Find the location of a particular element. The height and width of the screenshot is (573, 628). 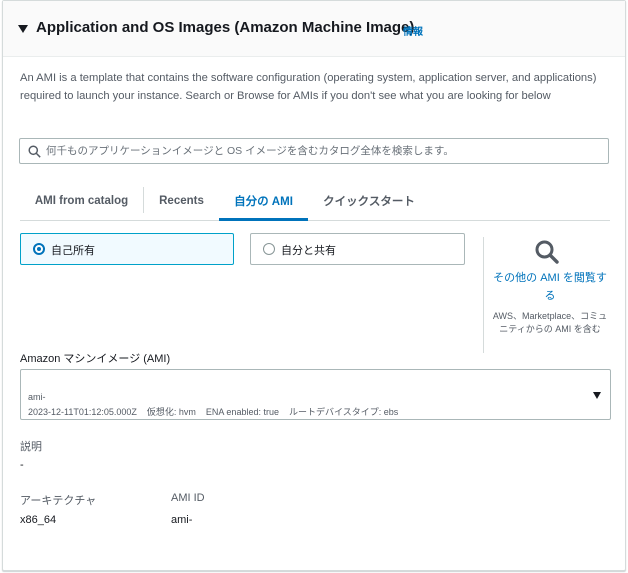

tab-quick-start: クイックスタート is located at coordinates (369, 200).